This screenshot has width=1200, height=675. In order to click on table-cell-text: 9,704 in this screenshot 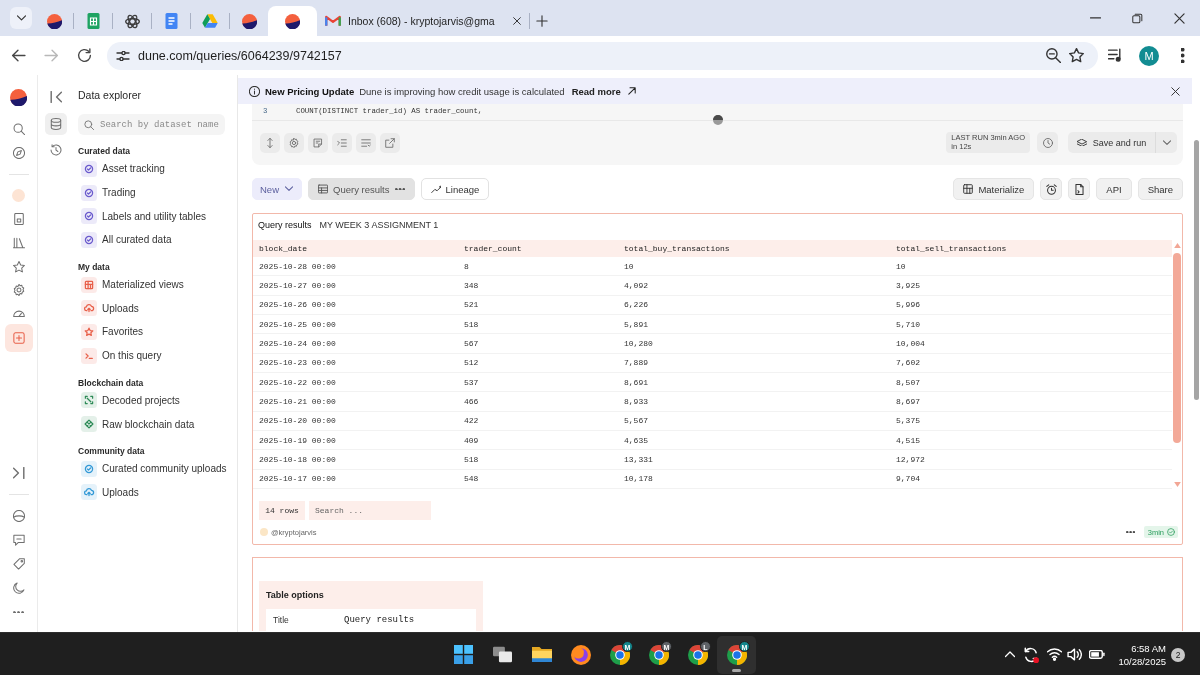, I will do `click(908, 479)`.